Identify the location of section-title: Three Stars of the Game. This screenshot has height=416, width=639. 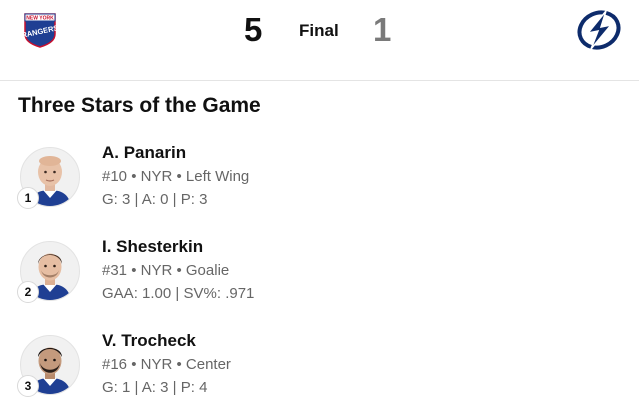
(139, 105).